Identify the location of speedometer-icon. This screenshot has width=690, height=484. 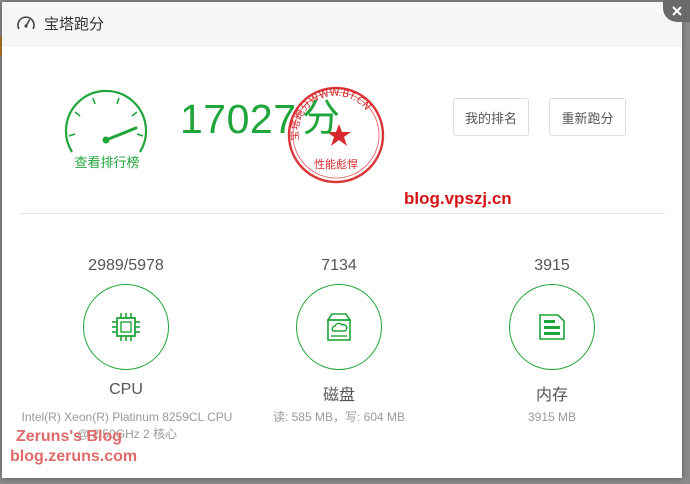
(26, 24).